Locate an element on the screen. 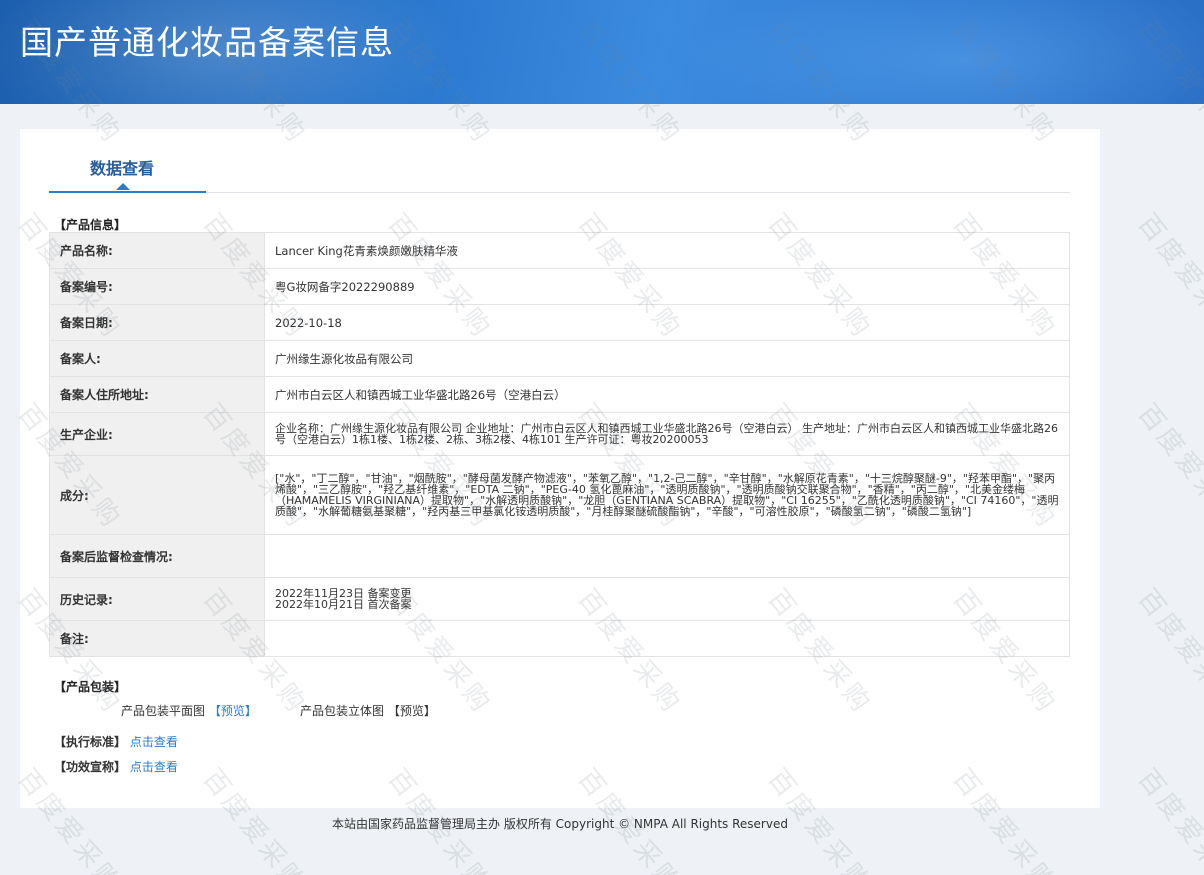 Image resolution: width=1204 pixels, height=875 pixels. standard-row: 【执行标准】 点击查看 is located at coordinates (116, 741).